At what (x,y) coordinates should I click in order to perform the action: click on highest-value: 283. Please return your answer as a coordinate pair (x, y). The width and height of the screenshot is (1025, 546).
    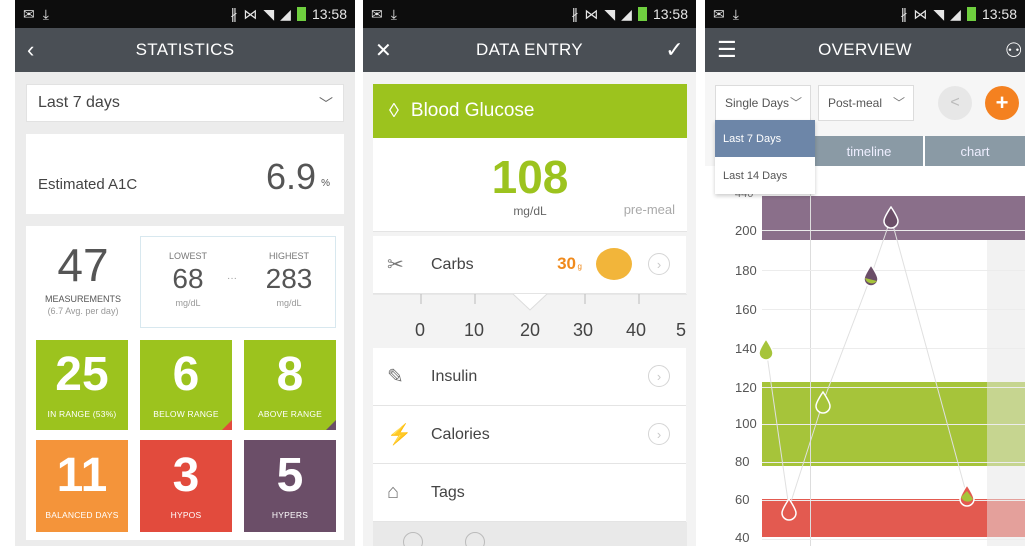
    Looking at the image, I should click on (289, 278).